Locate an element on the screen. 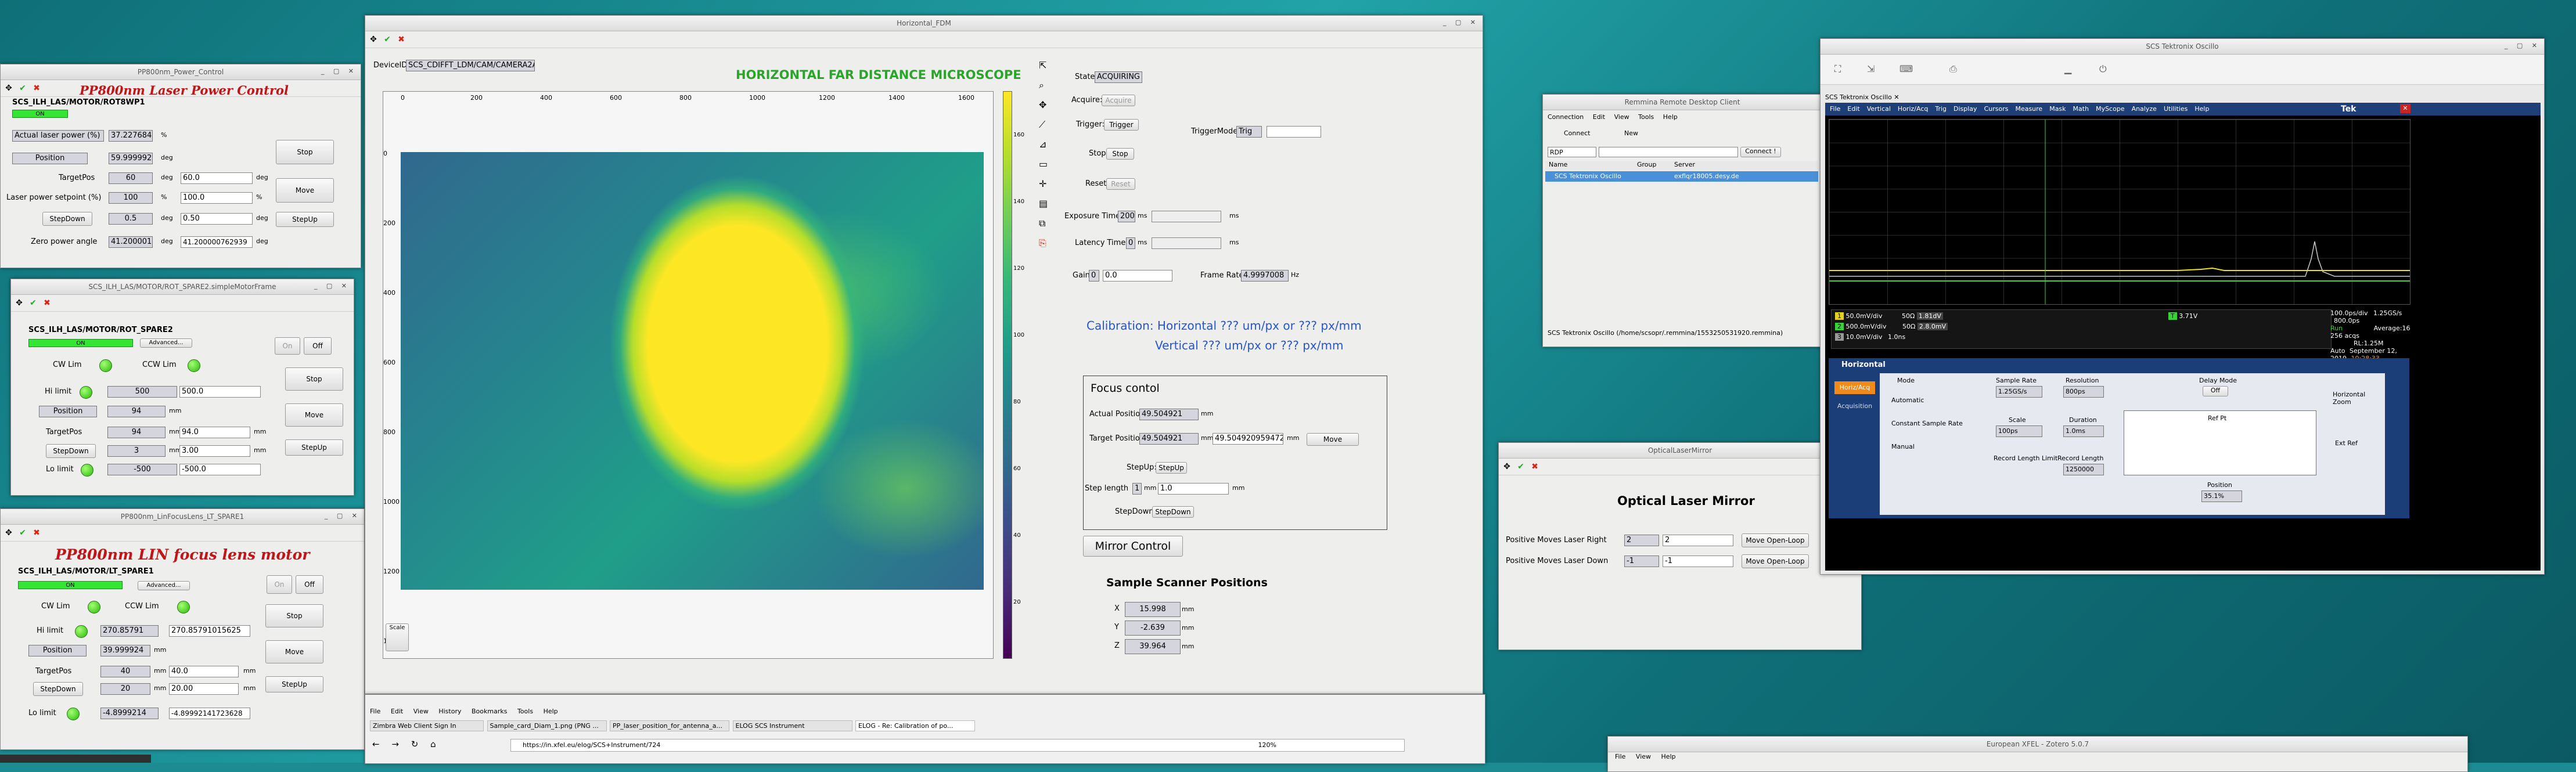  scale-icon: ⇲ is located at coordinates (1871, 68).